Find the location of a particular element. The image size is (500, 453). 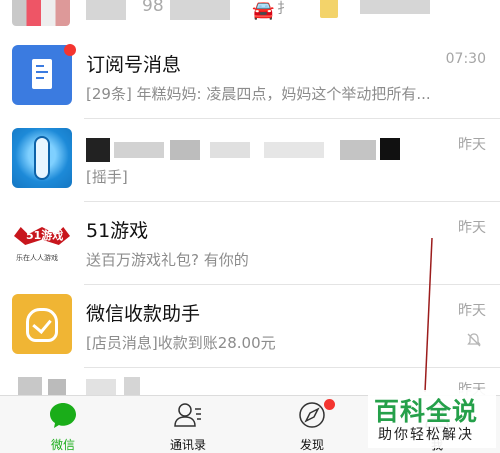

tab-label: 微信 is located at coordinates (62, 445).